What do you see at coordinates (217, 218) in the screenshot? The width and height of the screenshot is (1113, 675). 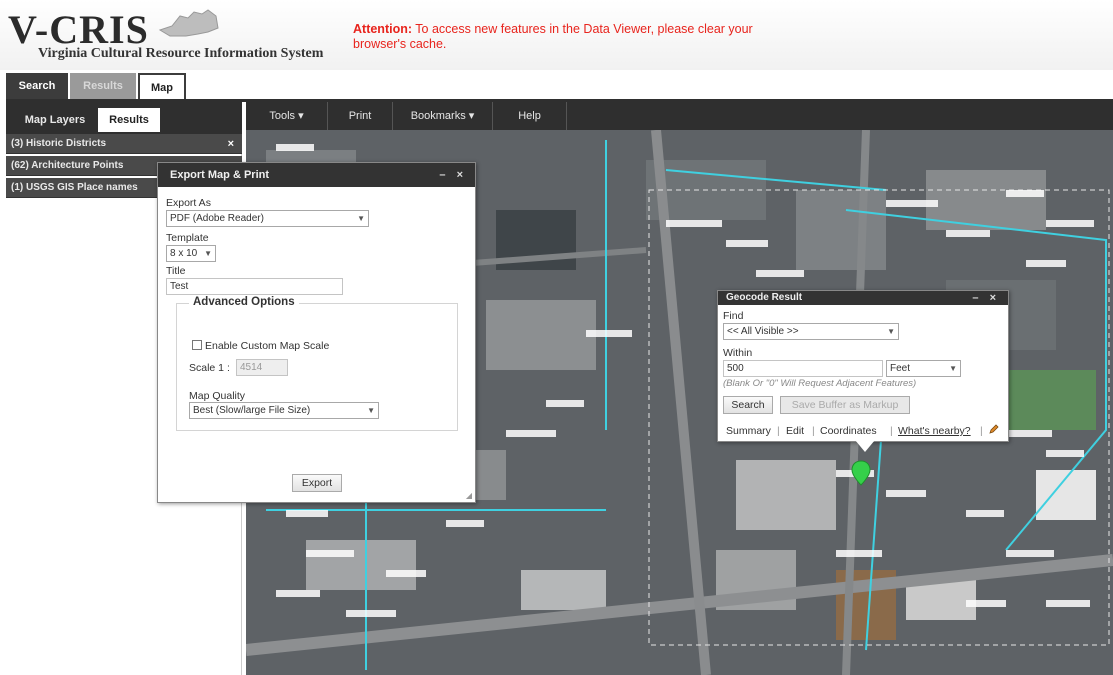 I see `export-as-value: PDF (Adobe Reader)` at bounding box center [217, 218].